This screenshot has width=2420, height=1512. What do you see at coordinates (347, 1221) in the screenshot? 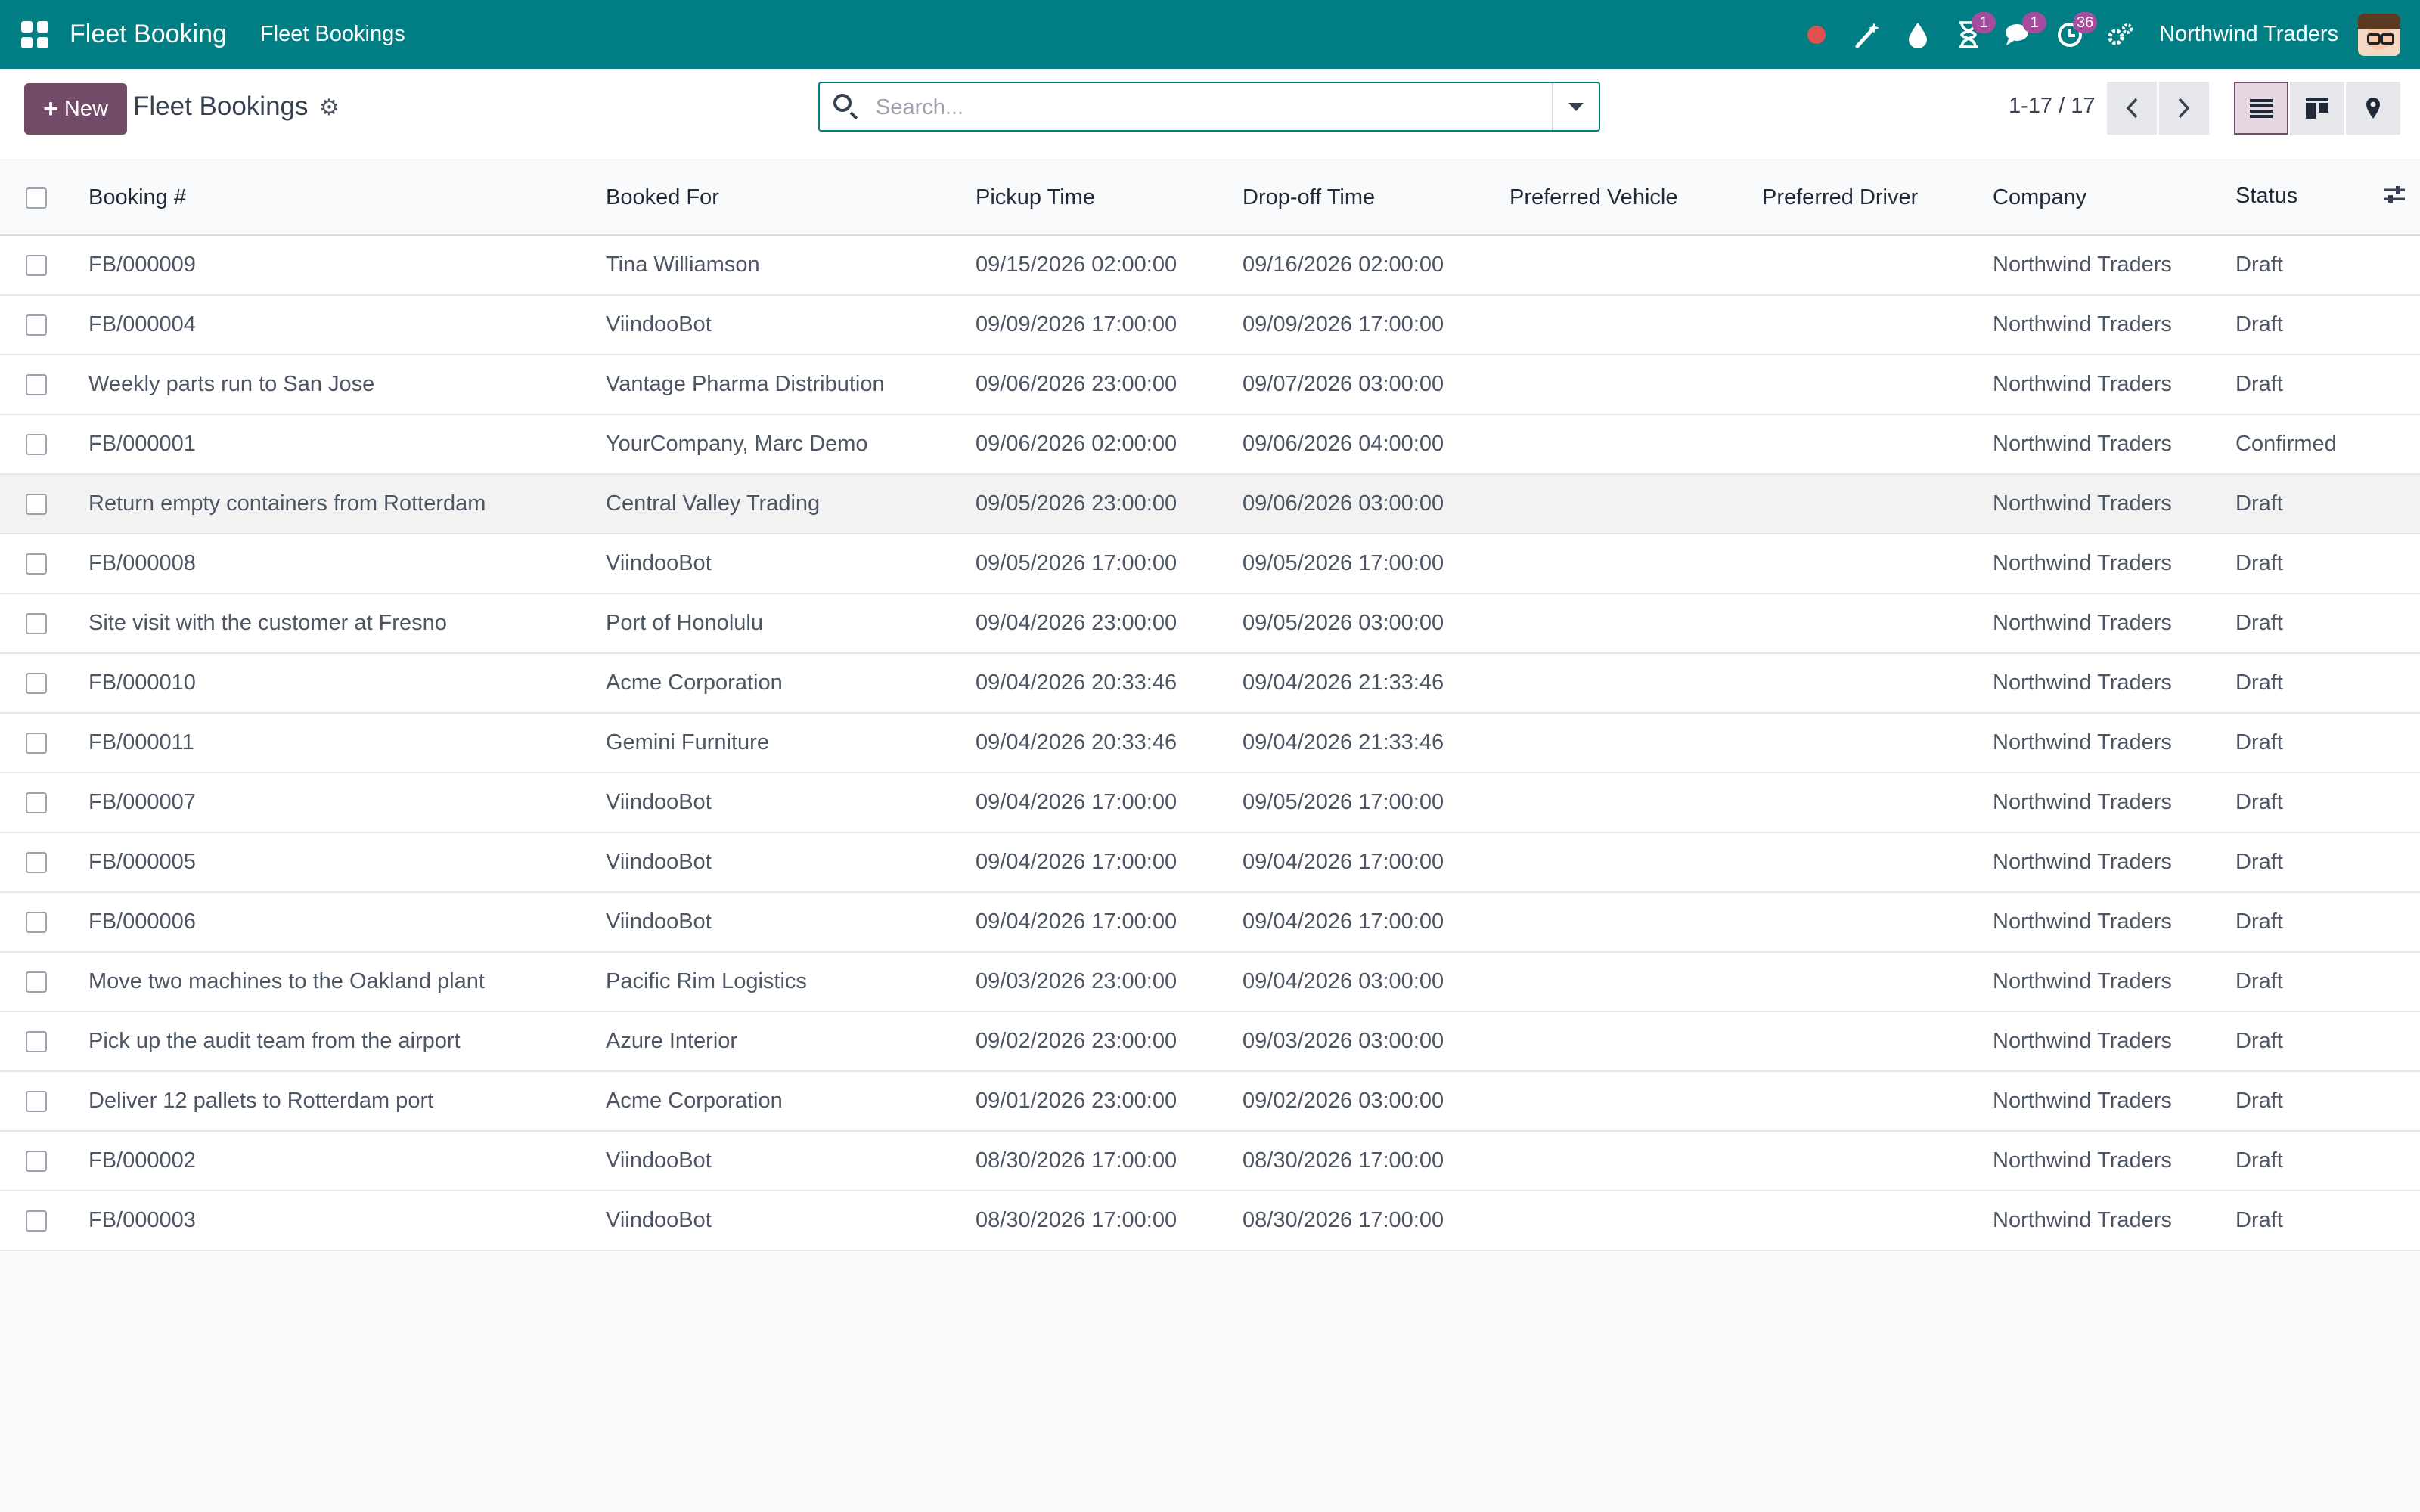
I see `cell-booking-number: FB/000003` at bounding box center [347, 1221].